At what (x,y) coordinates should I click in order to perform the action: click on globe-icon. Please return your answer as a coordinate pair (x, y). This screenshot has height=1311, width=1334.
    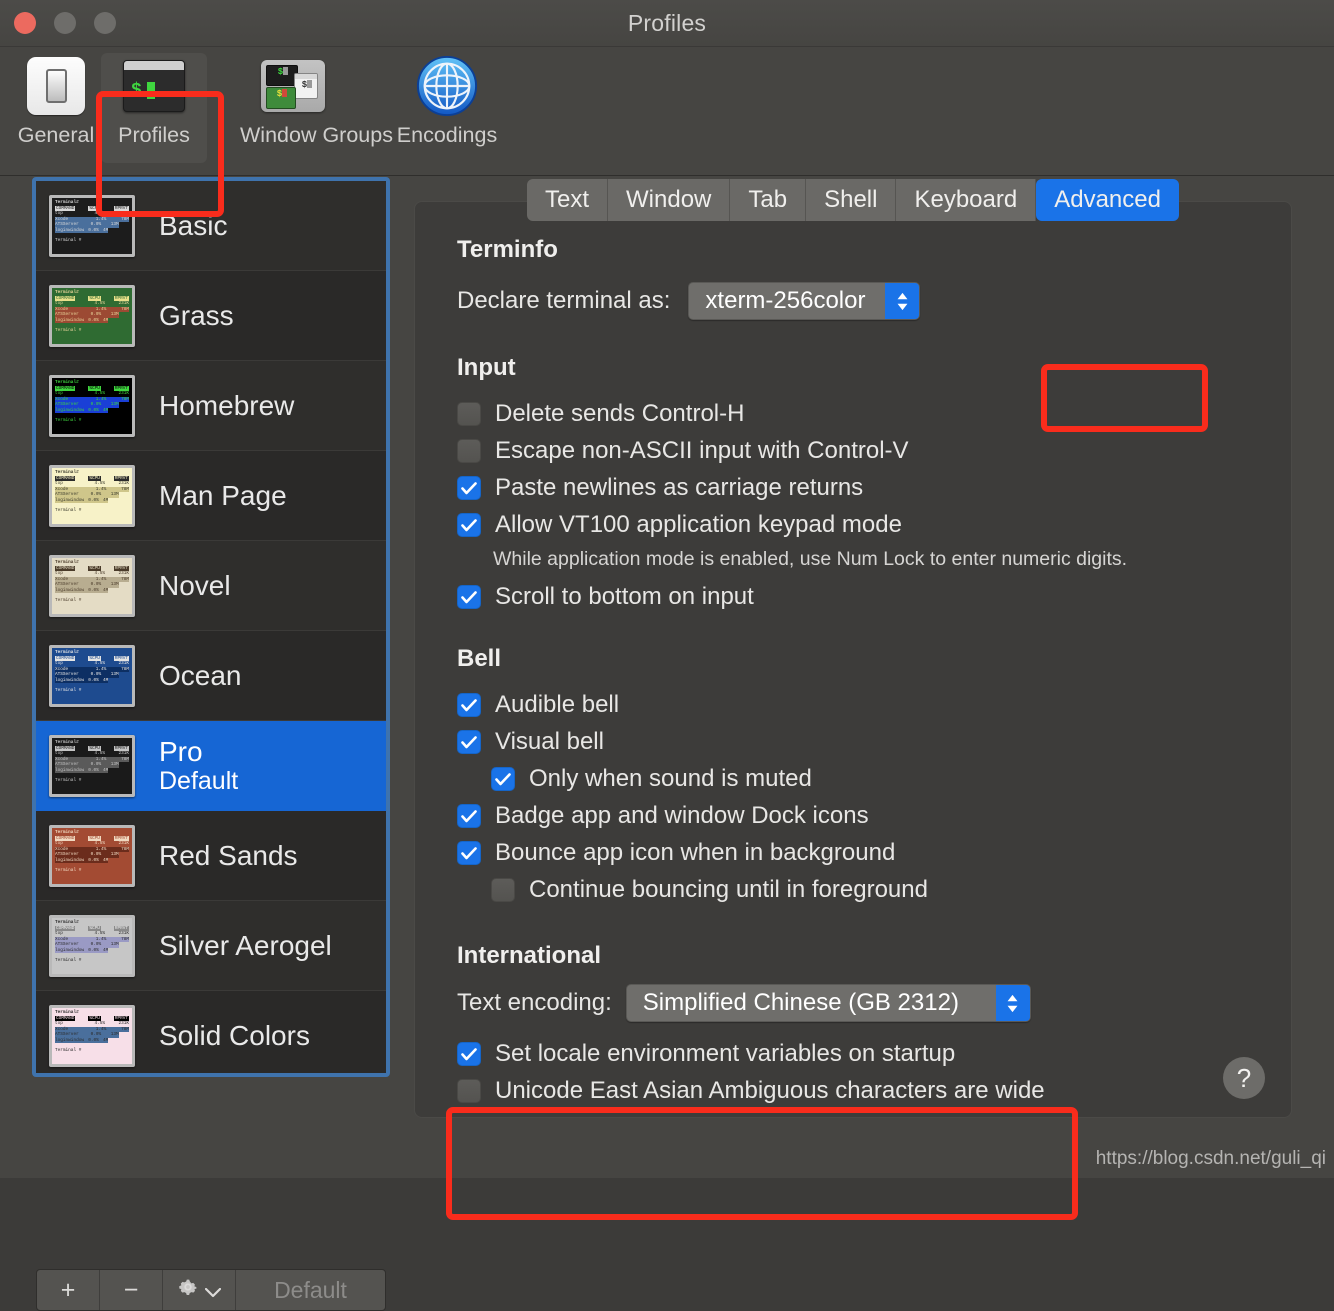
    Looking at the image, I should click on (447, 86).